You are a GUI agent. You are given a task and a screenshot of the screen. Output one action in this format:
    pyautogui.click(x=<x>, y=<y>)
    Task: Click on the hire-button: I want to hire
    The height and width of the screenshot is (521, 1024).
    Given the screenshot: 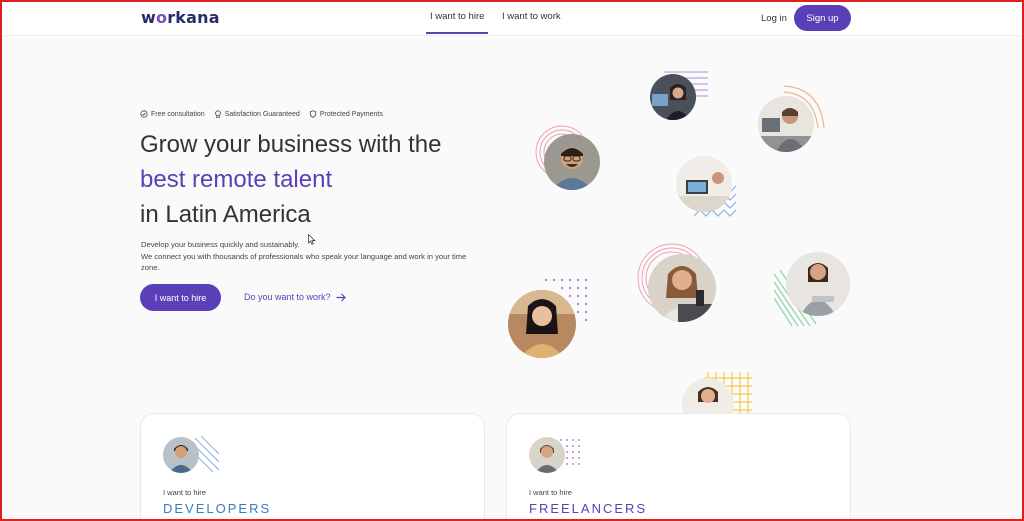 What is the action you would take?
    pyautogui.click(x=180, y=297)
    